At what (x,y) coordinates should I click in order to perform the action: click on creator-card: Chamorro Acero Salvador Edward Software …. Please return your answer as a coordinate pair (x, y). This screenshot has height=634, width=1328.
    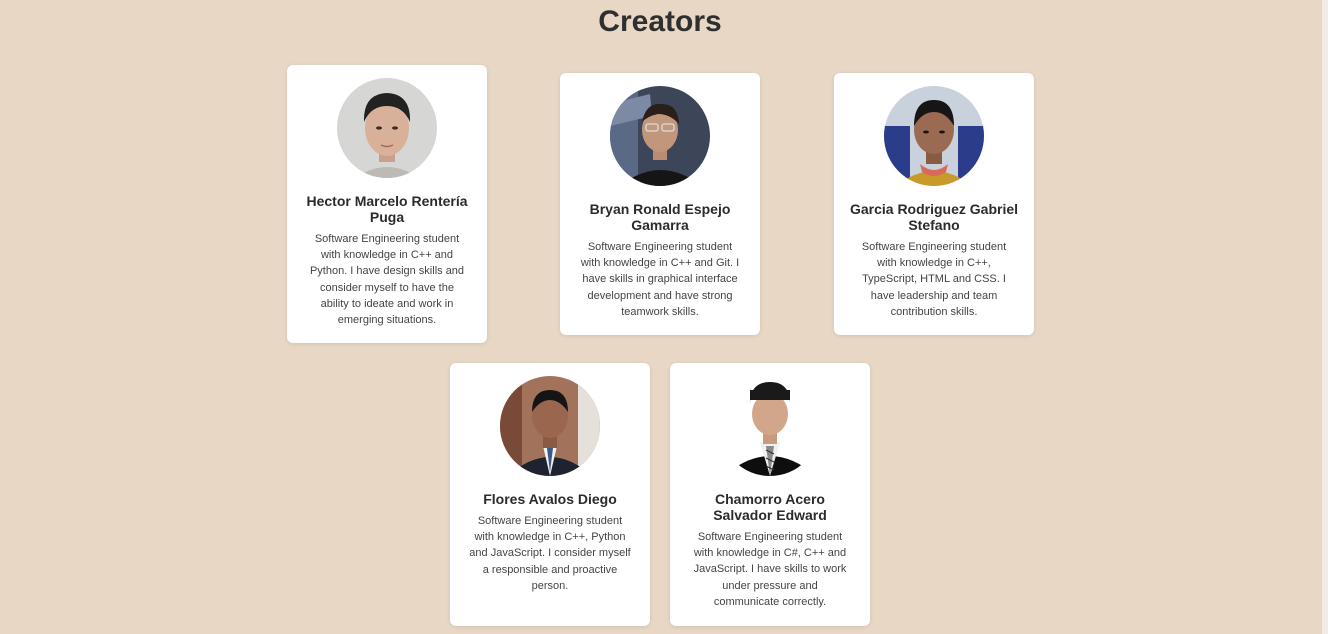
    Looking at the image, I should click on (770, 494).